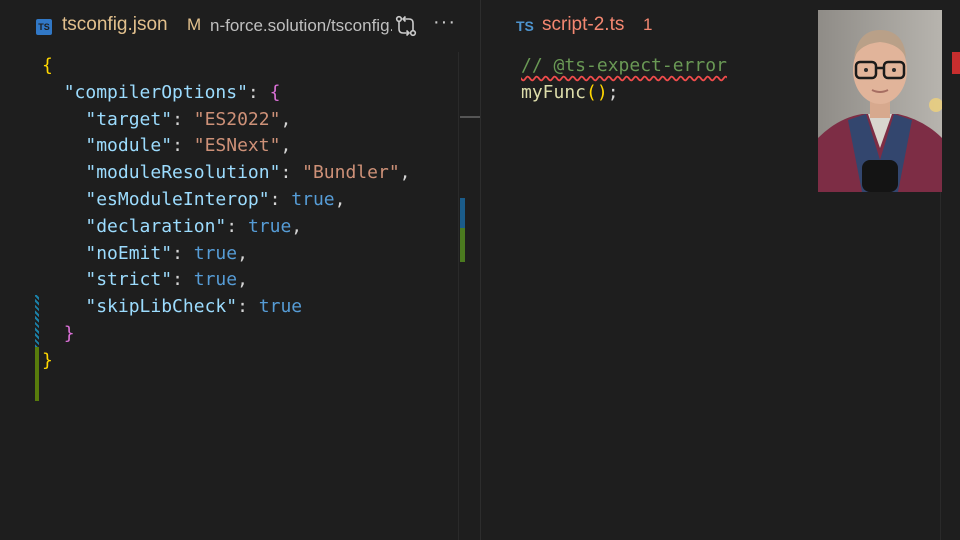 The height and width of the screenshot is (540, 960). Describe the element at coordinates (458, 296) in the screenshot. I see `minimap-separator` at that location.